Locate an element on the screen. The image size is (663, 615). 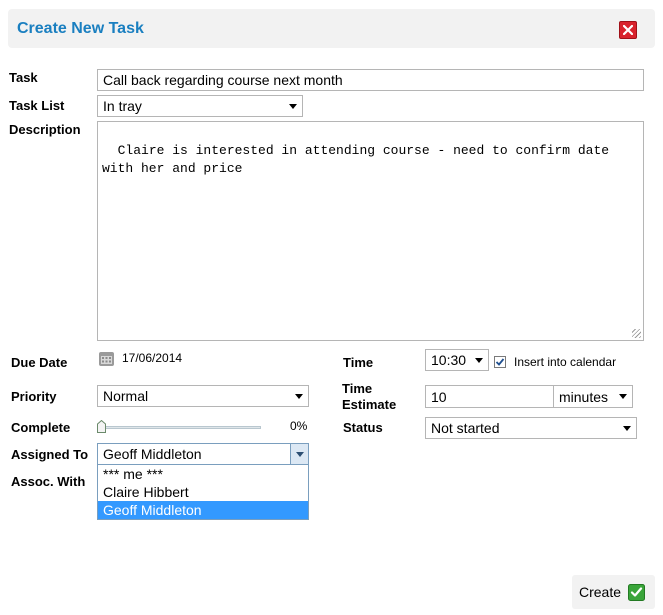
dropdown-toggle is located at coordinates (299, 454).